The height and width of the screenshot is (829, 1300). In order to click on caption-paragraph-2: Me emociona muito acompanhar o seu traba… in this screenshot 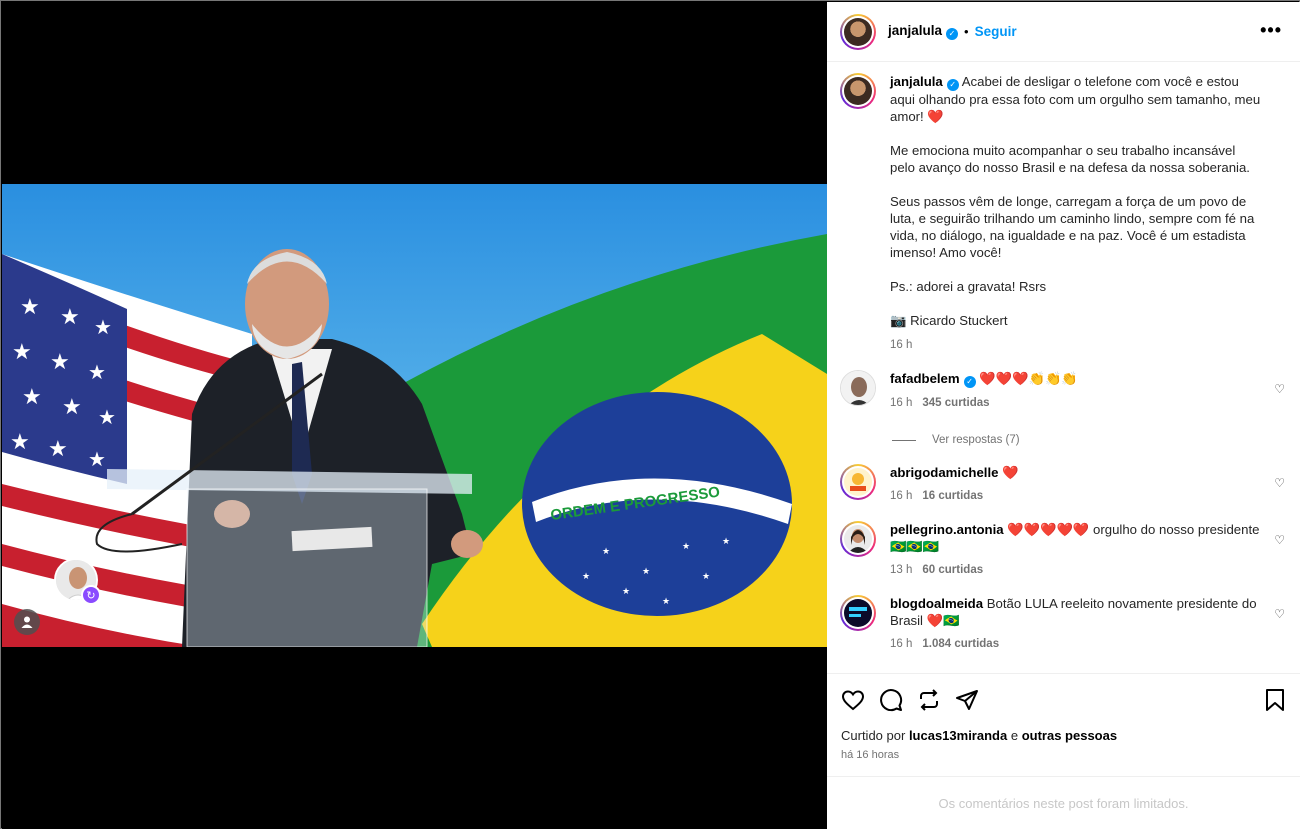, I will do `click(1070, 159)`.